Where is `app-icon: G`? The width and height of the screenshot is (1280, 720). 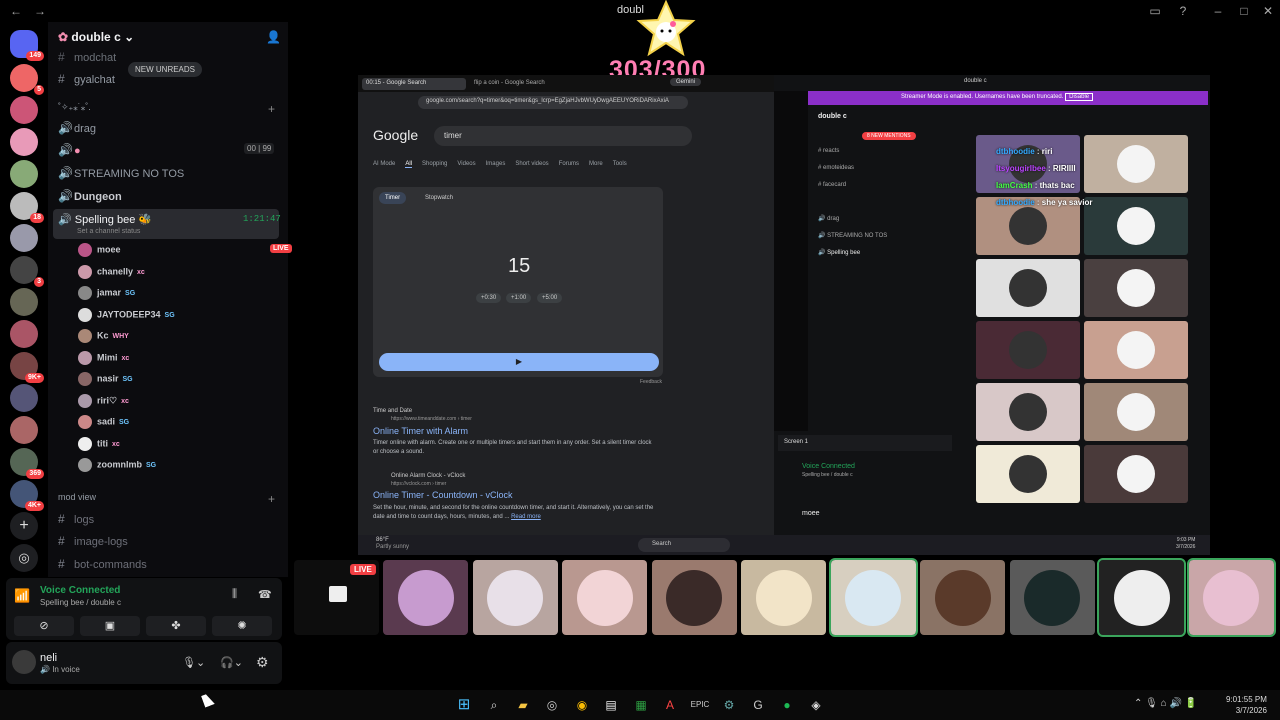
app-icon: G is located at coordinates (758, 705).